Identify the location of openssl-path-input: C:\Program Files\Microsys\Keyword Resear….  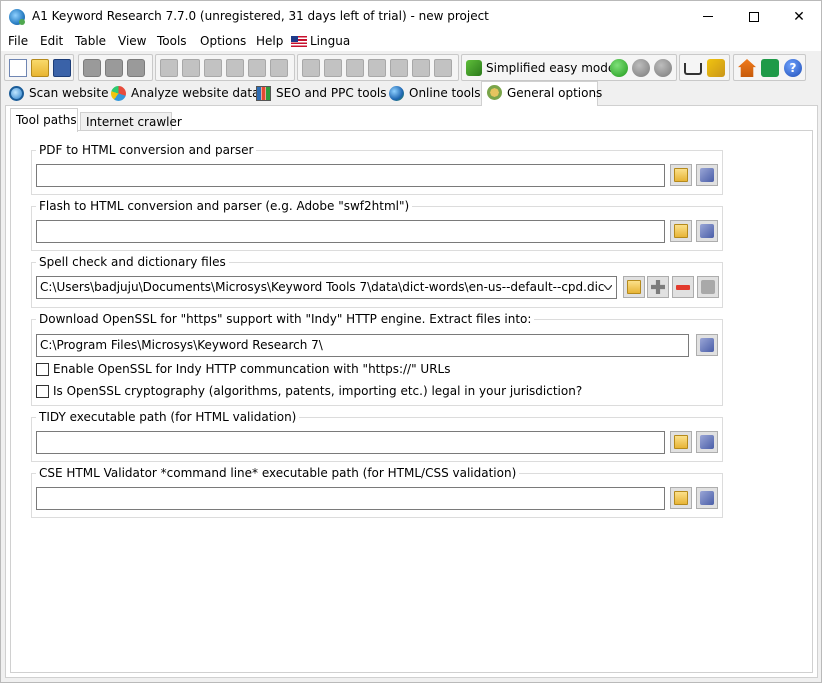
(362, 345).